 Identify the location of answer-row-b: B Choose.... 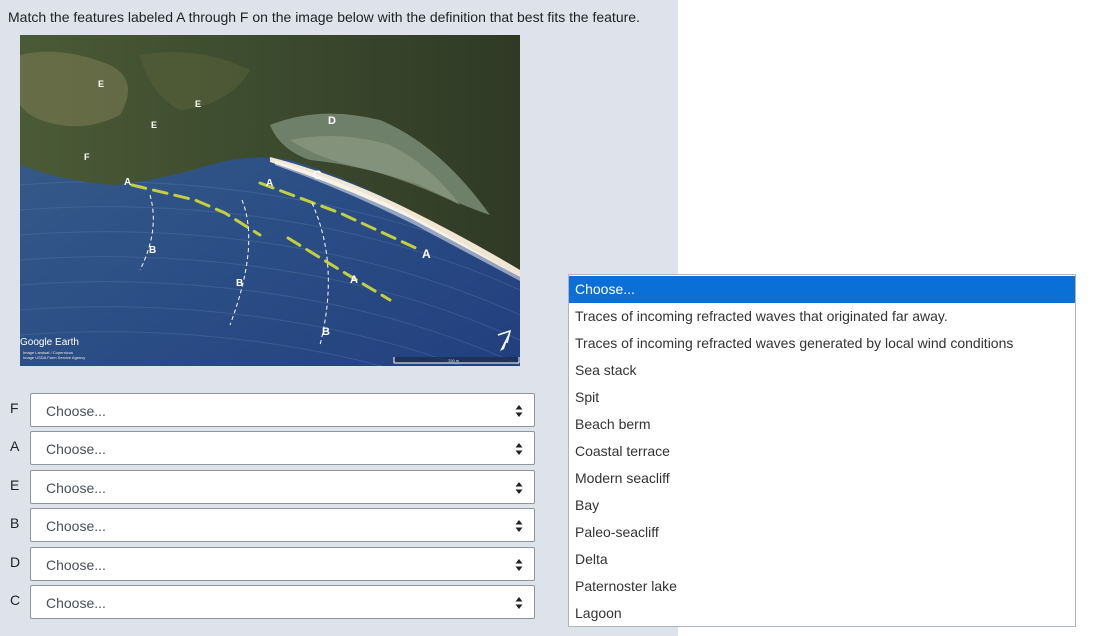
(270, 525).